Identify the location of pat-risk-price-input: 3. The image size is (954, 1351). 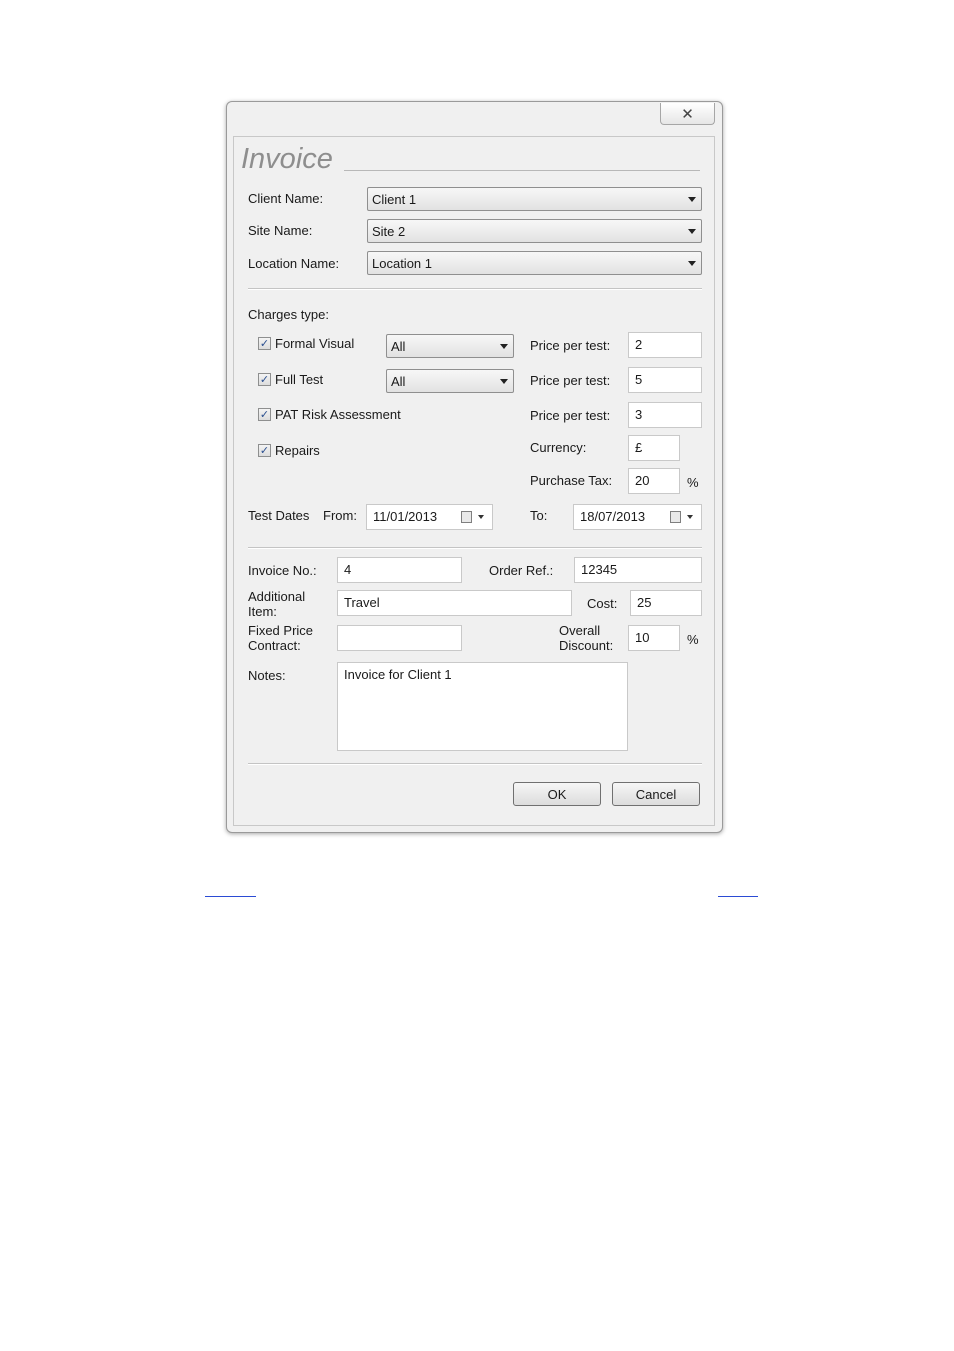
(665, 415).